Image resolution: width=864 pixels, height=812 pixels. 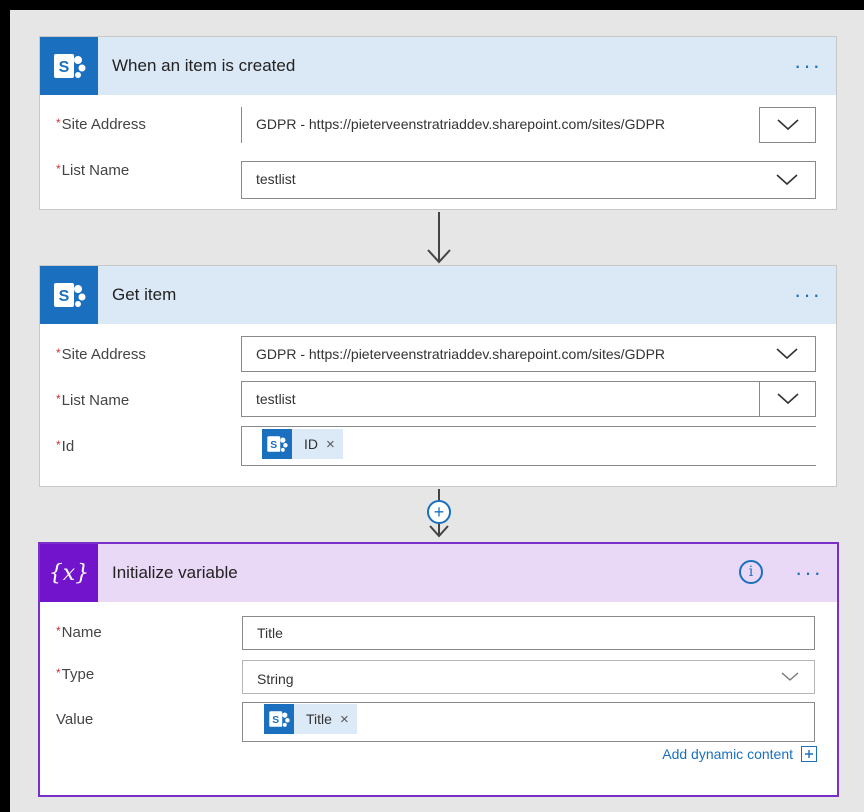 I want to click on type-dropdown-chevron, so click(x=790, y=677).